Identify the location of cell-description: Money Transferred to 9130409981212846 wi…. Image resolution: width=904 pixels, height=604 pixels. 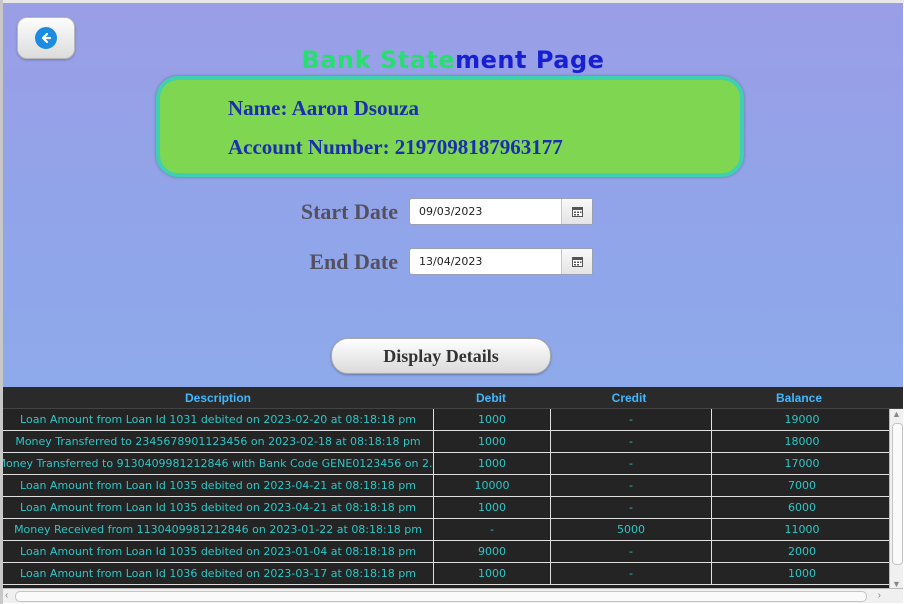
(218, 463).